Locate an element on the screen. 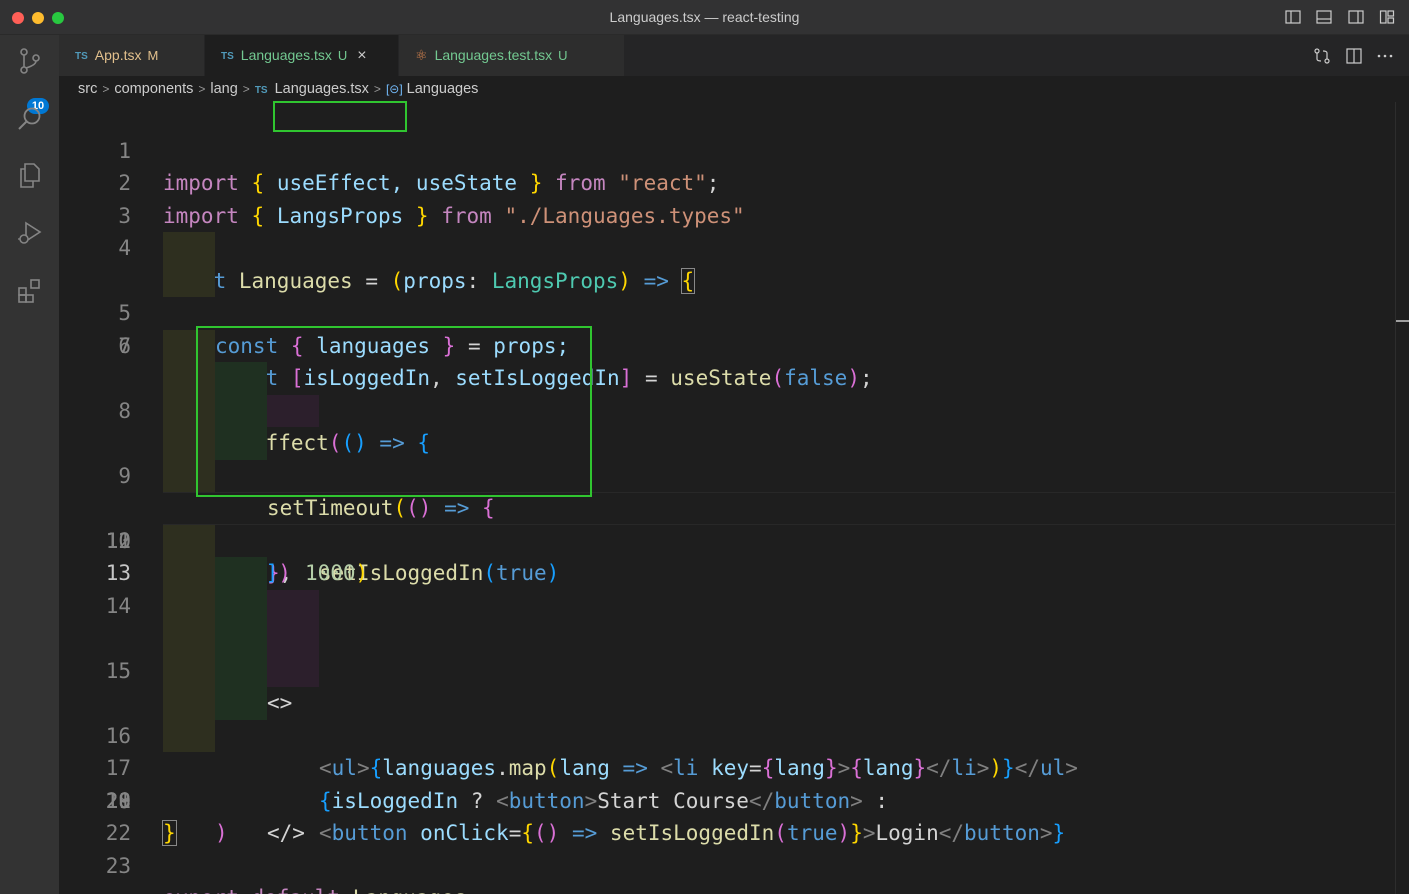  run-debug-icon is located at coordinates (30, 233).